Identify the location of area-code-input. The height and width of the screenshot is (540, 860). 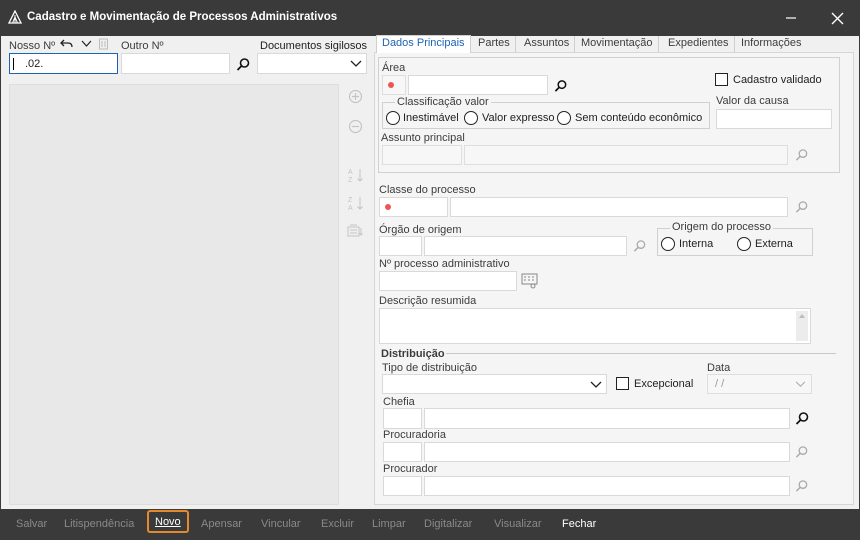
(394, 85).